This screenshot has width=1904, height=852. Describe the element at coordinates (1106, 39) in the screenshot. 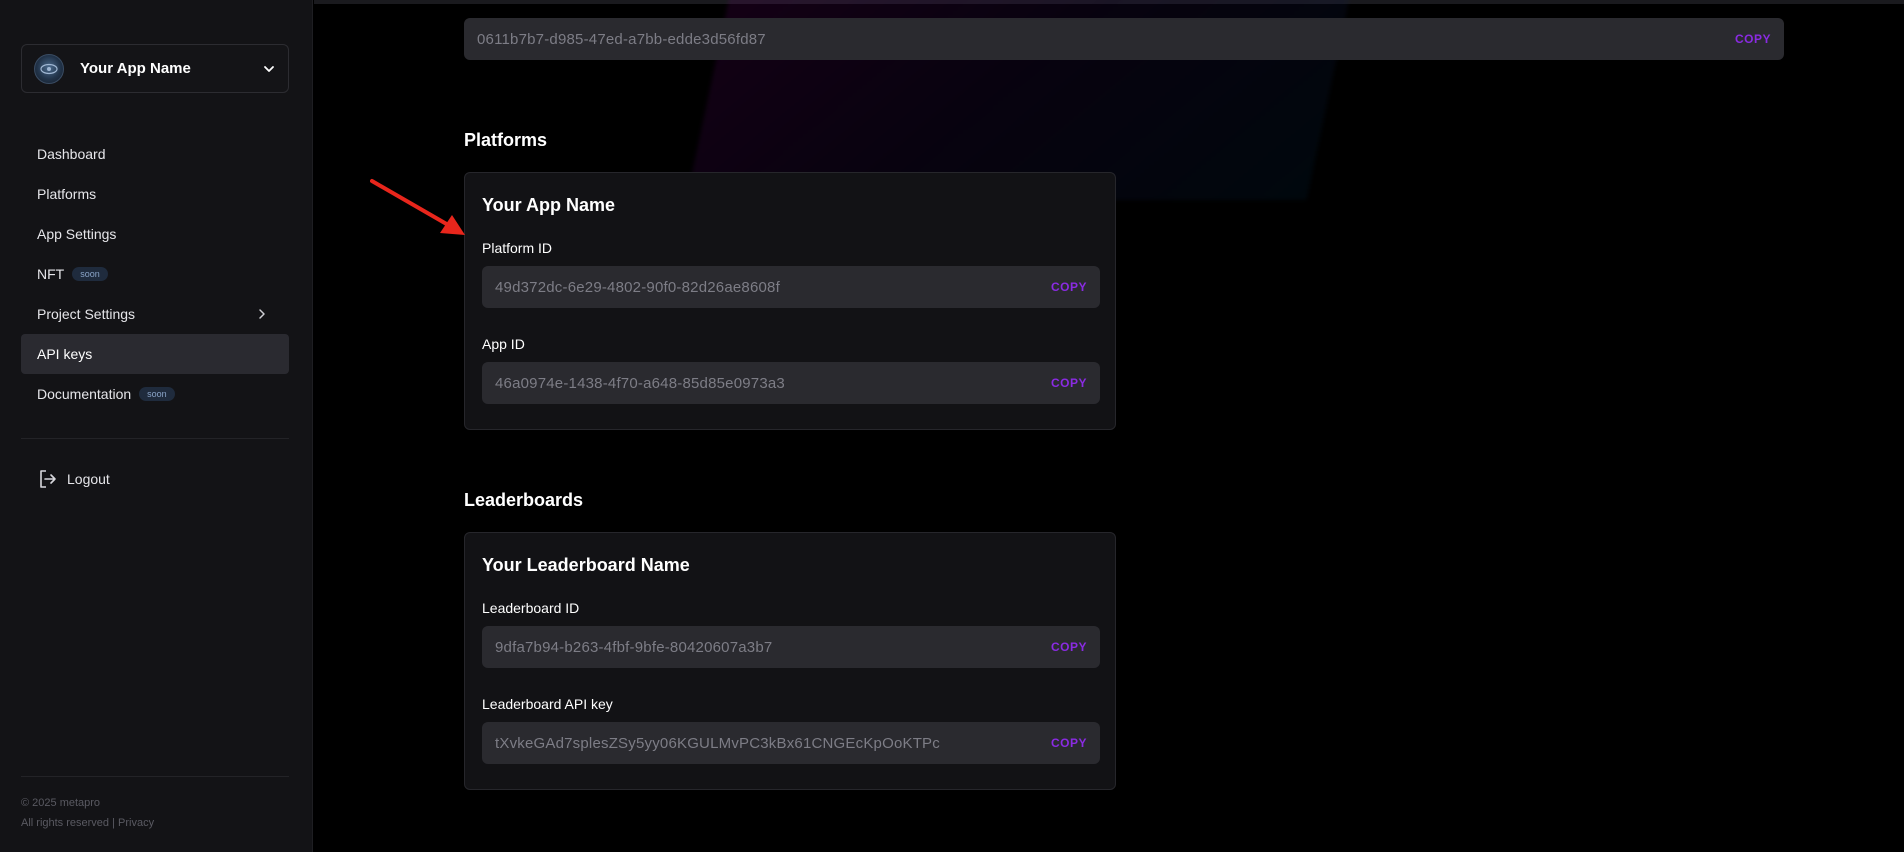

I see `top-key-value: 0611b7b7-d985-47ed-a7bb-edde3d56fd87` at that location.